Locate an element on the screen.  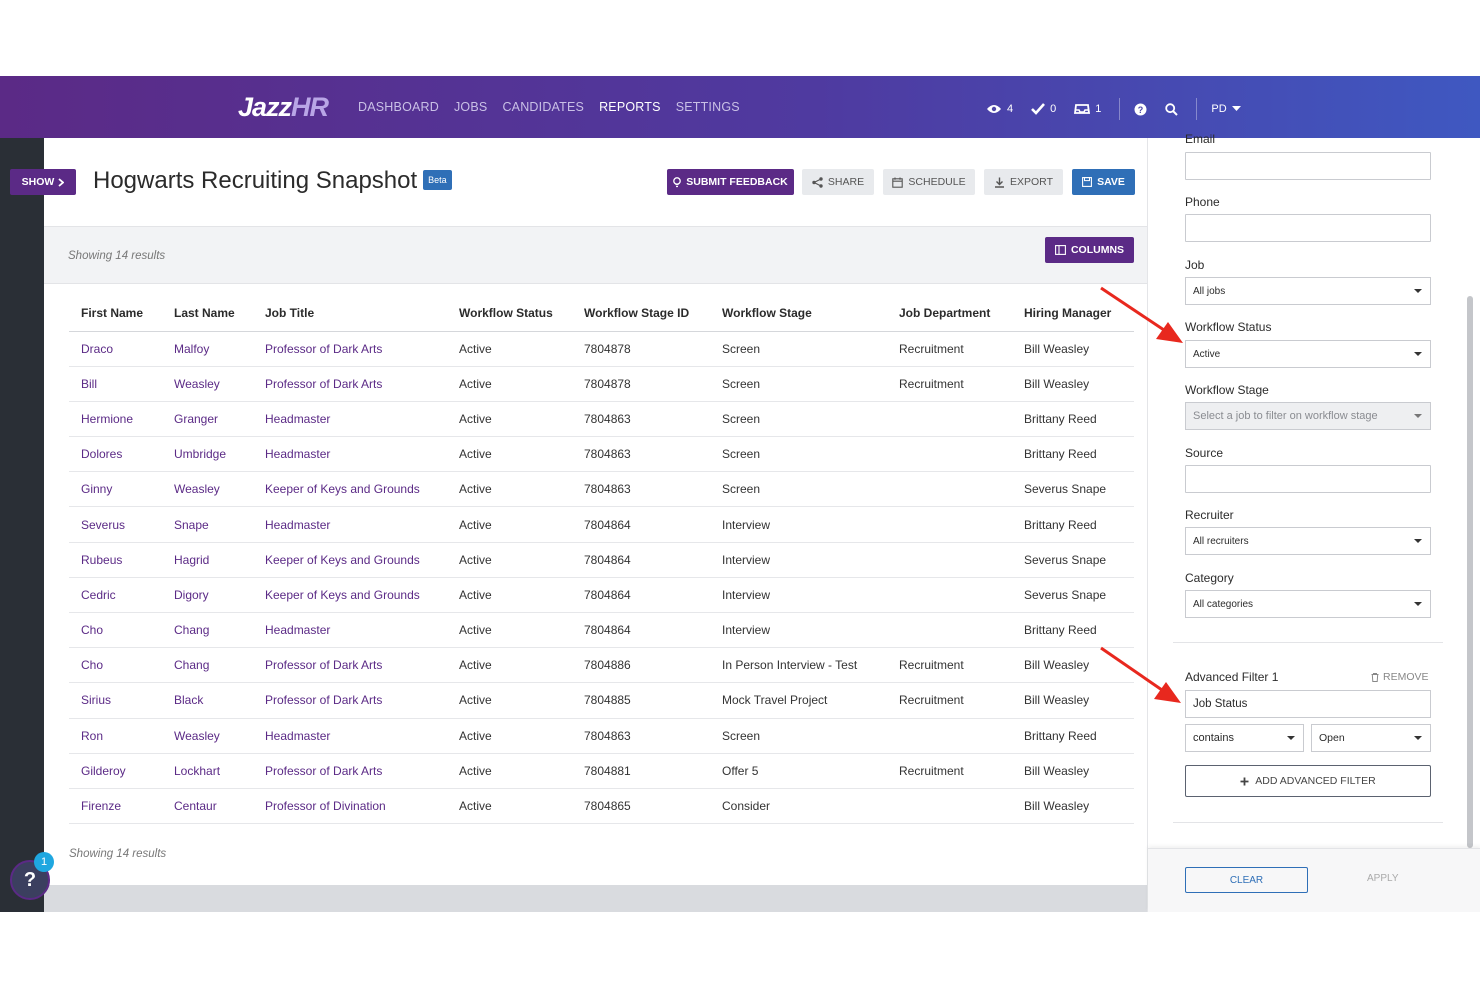
user-menu: PD is located at coordinates (1226, 109).